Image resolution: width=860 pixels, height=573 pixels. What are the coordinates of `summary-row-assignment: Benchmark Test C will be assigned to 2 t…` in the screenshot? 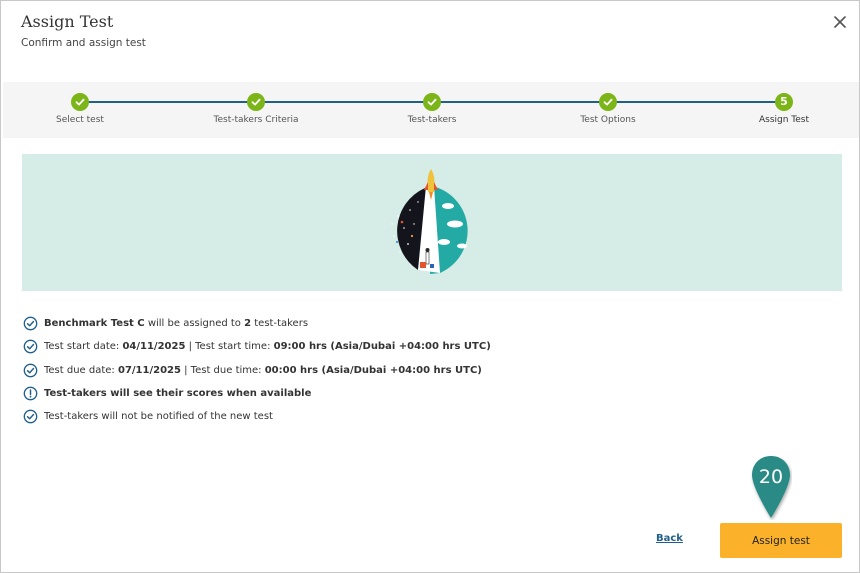 It's located at (343, 323).